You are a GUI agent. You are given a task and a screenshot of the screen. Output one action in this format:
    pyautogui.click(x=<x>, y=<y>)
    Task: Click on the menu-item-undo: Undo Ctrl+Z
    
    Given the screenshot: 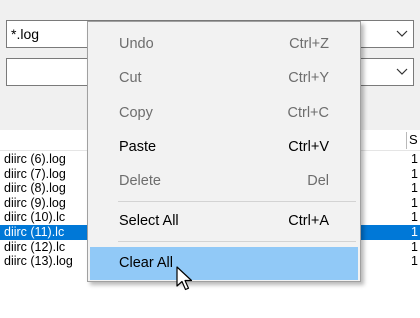 What is the action you would take?
    pyautogui.click(x=224, y=44)
    